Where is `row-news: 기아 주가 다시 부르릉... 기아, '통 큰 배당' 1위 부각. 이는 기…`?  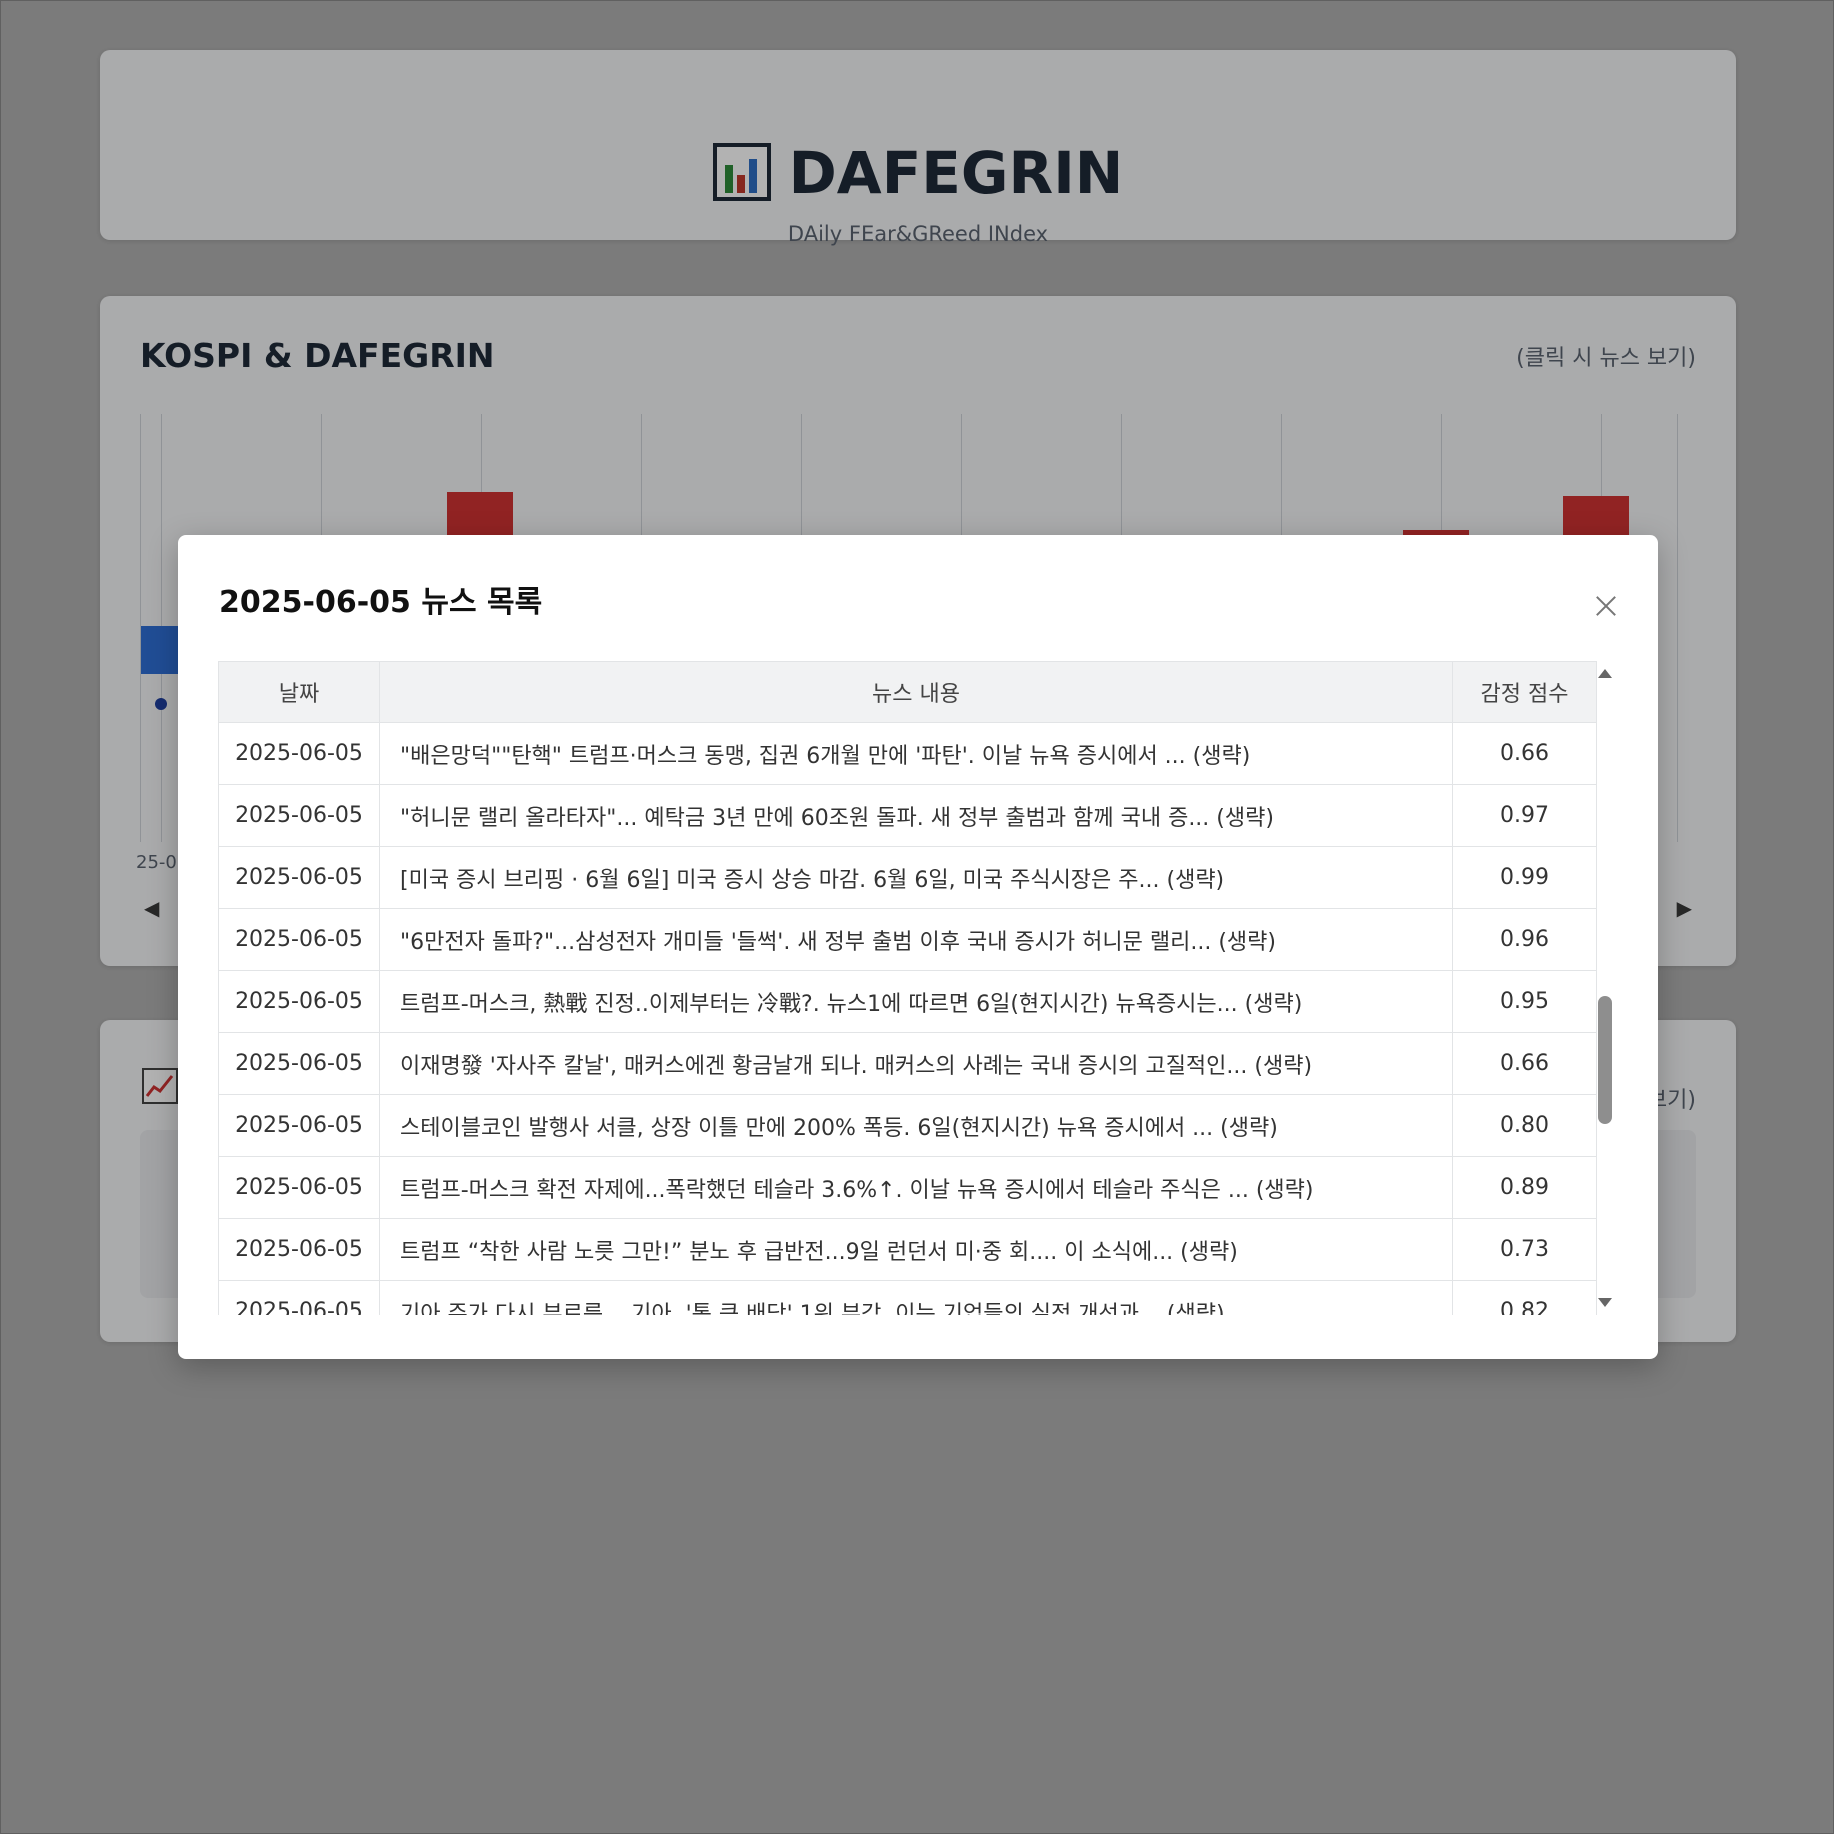
row-news: 기아 주가 다시 부르릉... 기아, '통 큰 배당' 1위 부각. 이는 기… is located at coordinates (916, 1297).